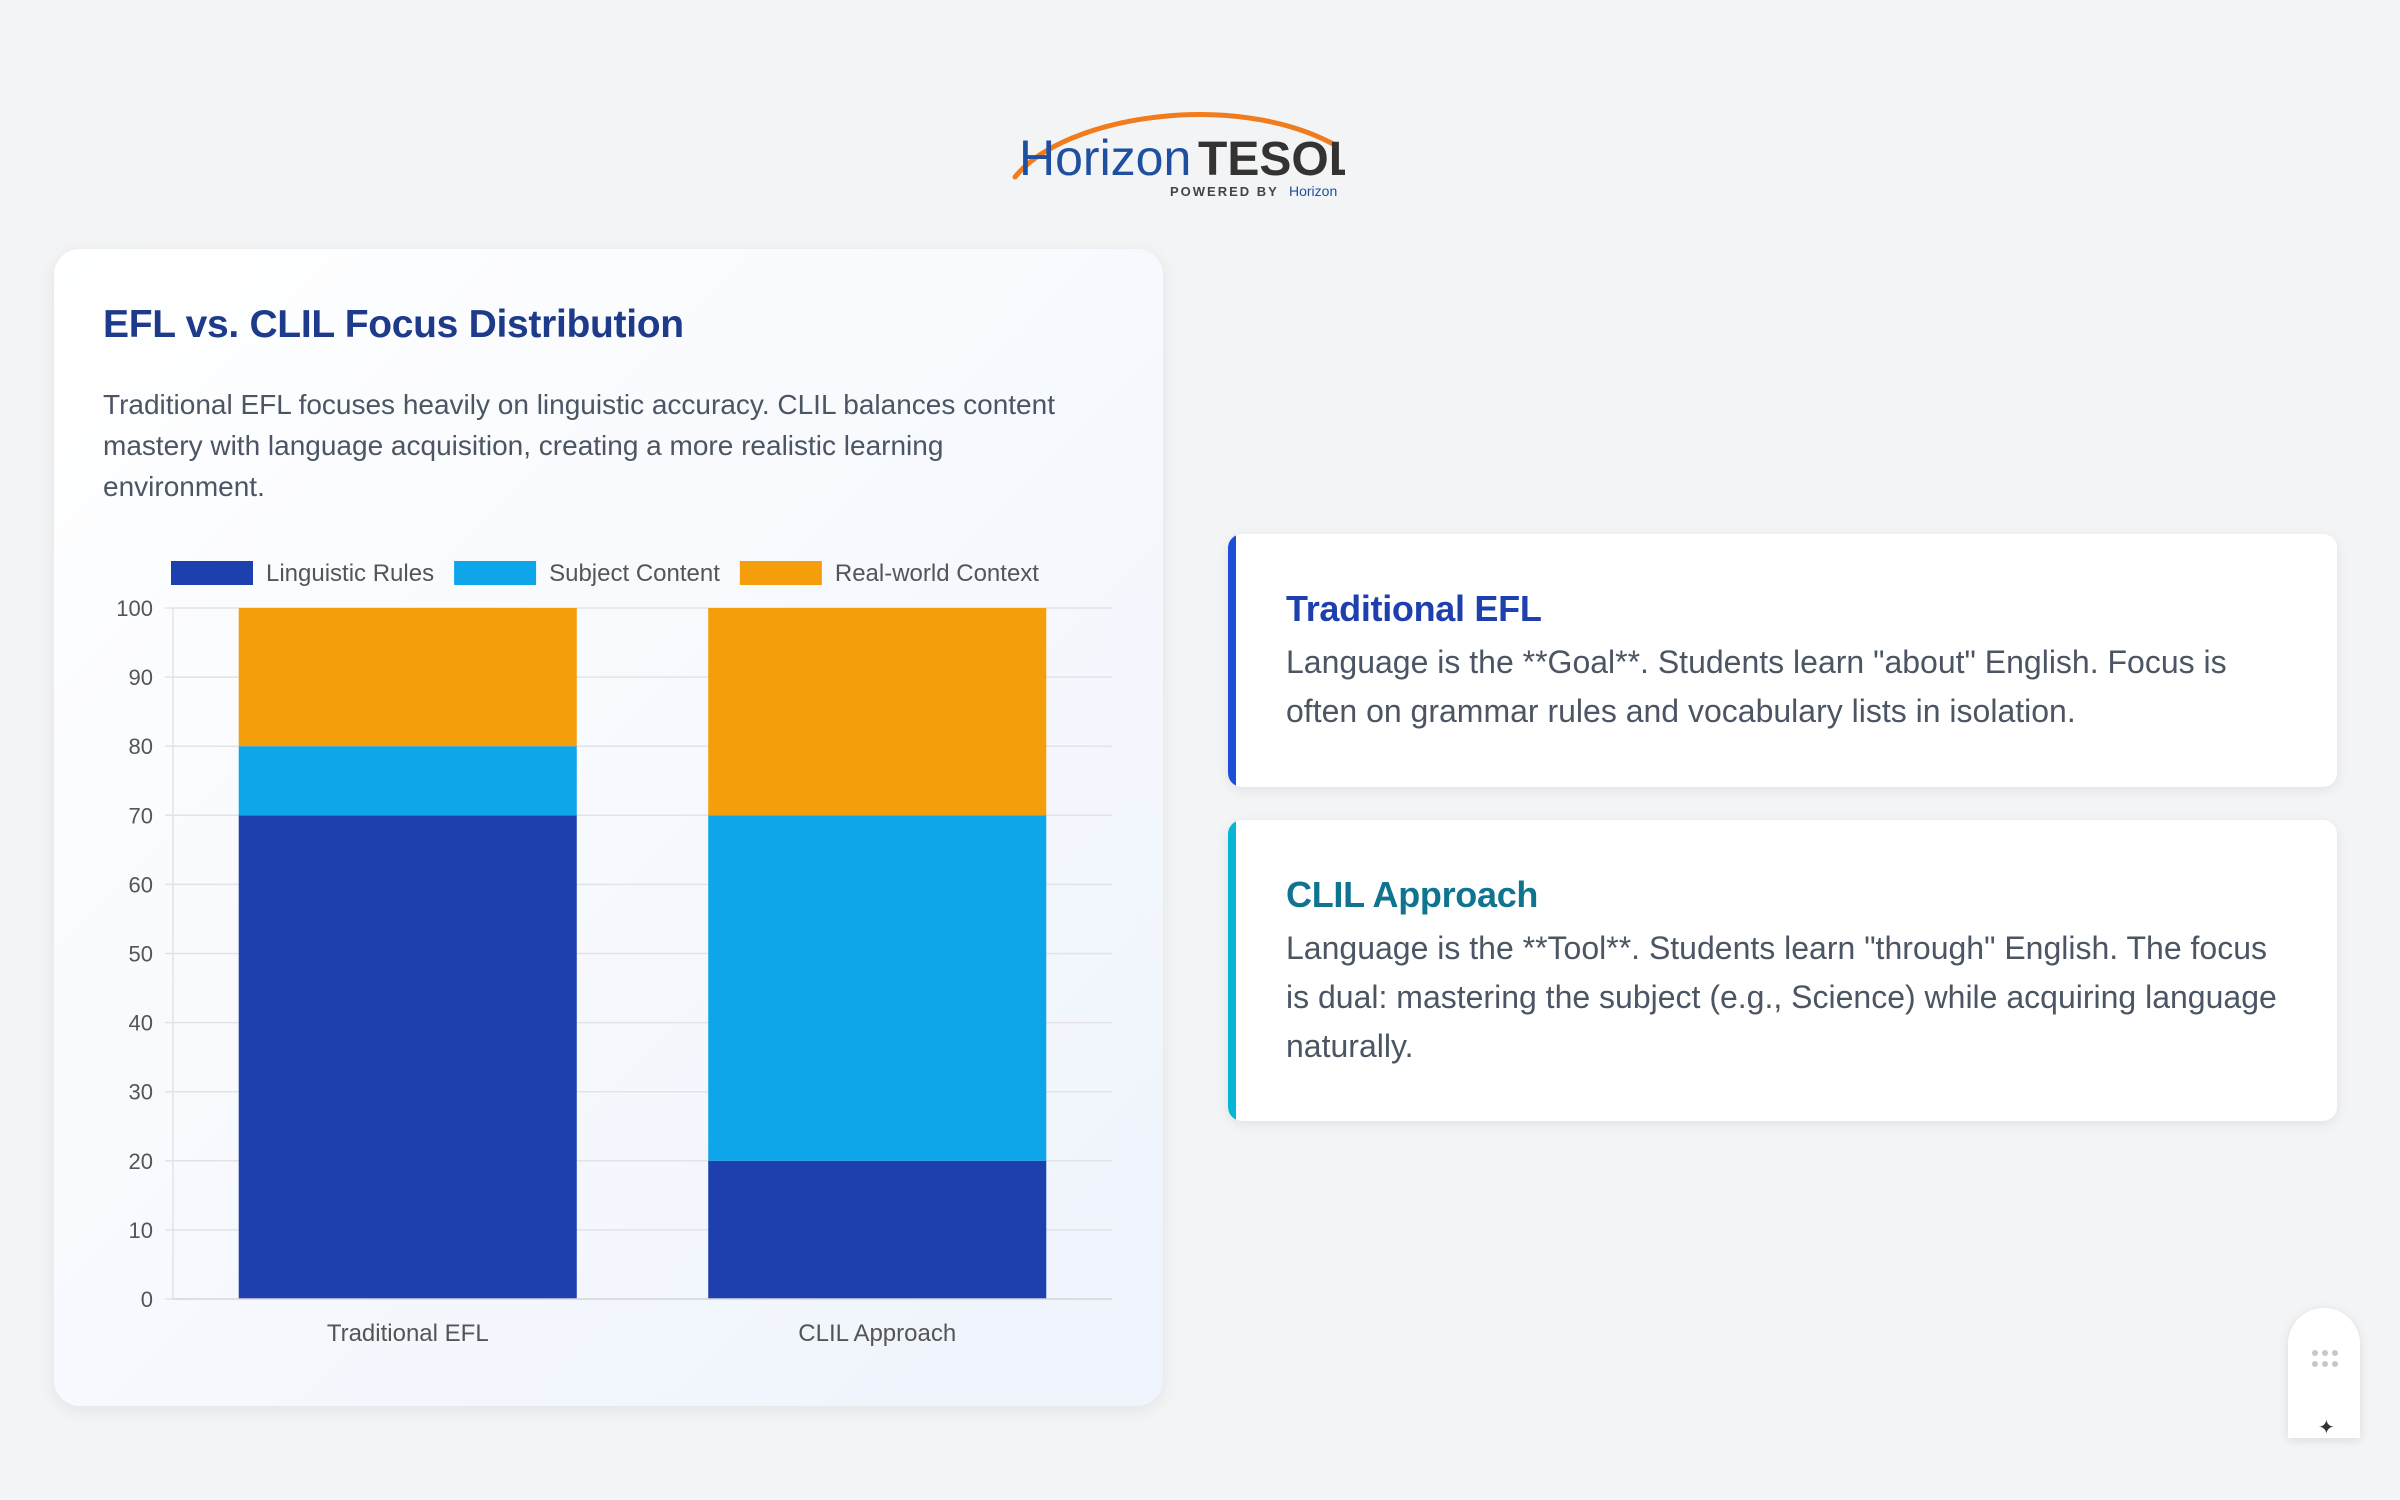 The height and width of the screenshot is (1500, 2400). Describe the element at coordinates (141, 1161) in the screenshot. I see `y-tick-label: 20` at that location.